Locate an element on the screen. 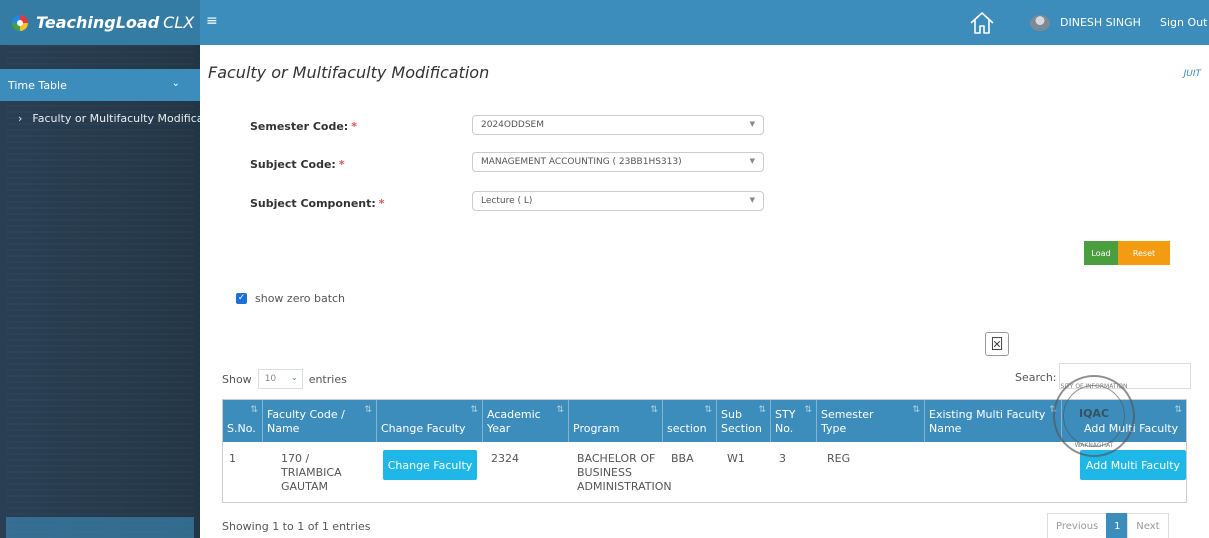 Image resolution: width=1209 pixels, height=538 pixels. avatar is located at coordinates (1040, 23).